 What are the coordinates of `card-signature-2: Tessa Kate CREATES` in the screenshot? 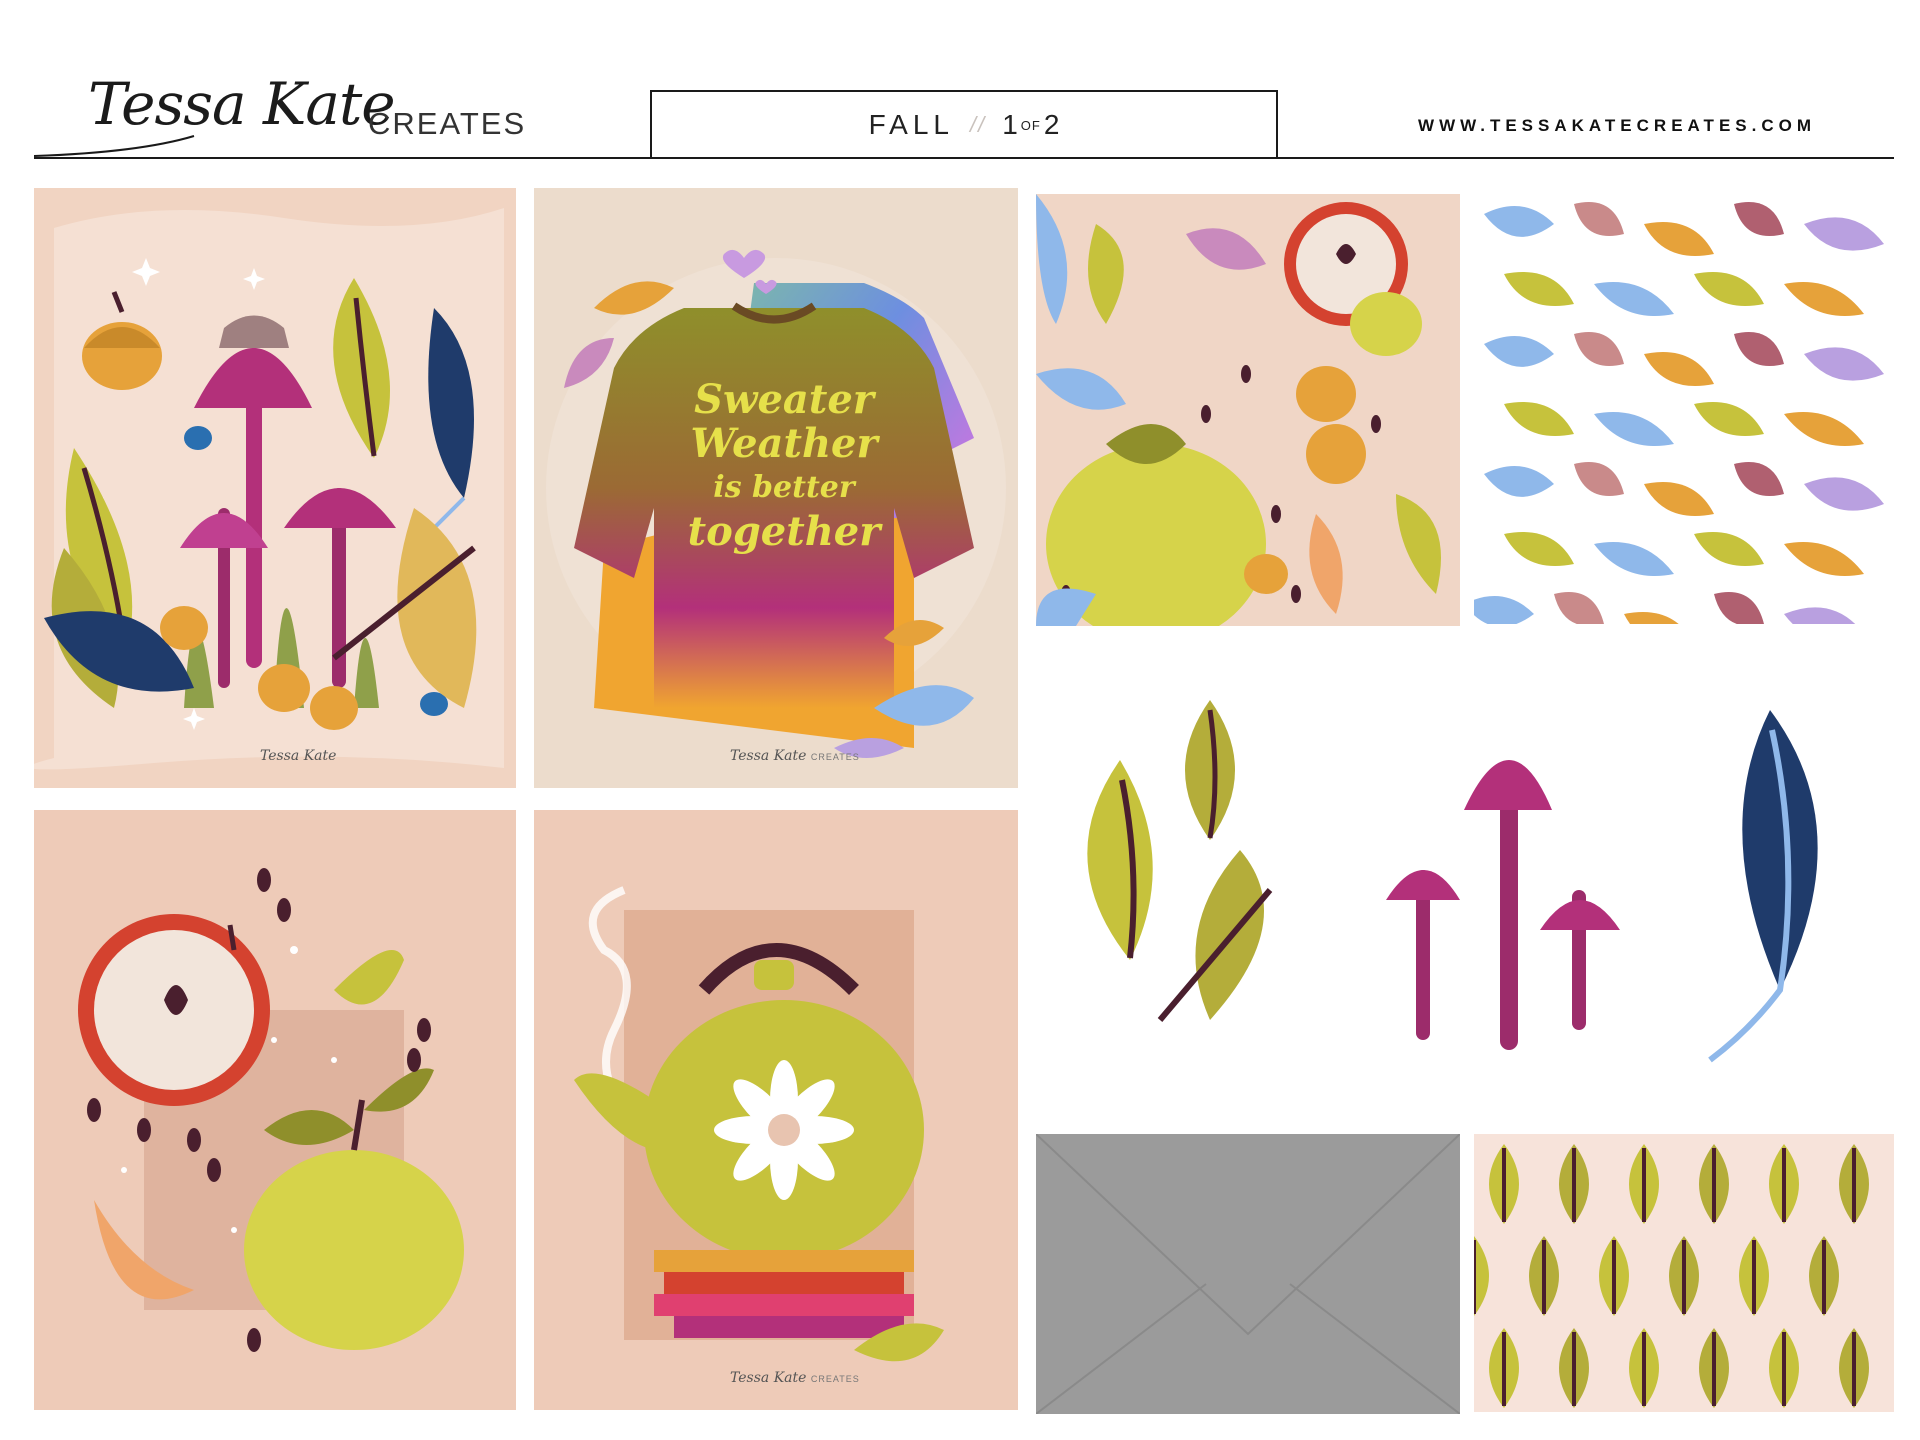 It's located at (795, 756).